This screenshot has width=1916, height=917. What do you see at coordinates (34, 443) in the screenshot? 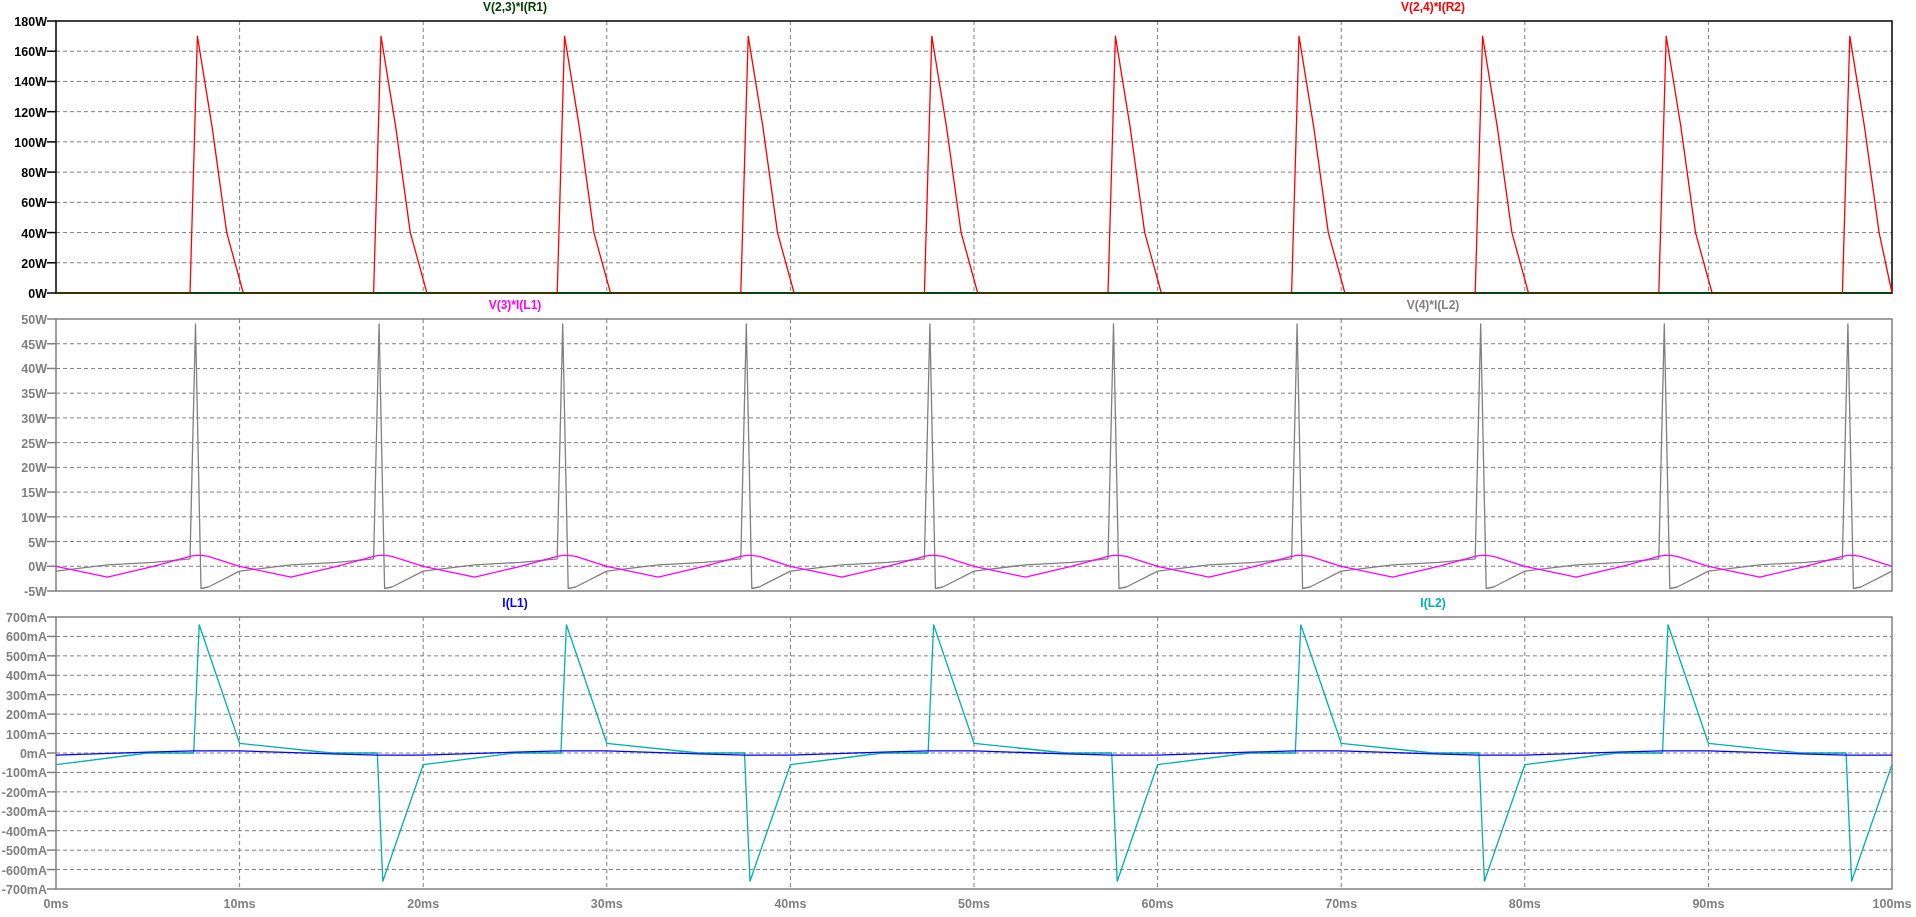
I see `y-tick-label: 25W` at bounding box center [34, 443].